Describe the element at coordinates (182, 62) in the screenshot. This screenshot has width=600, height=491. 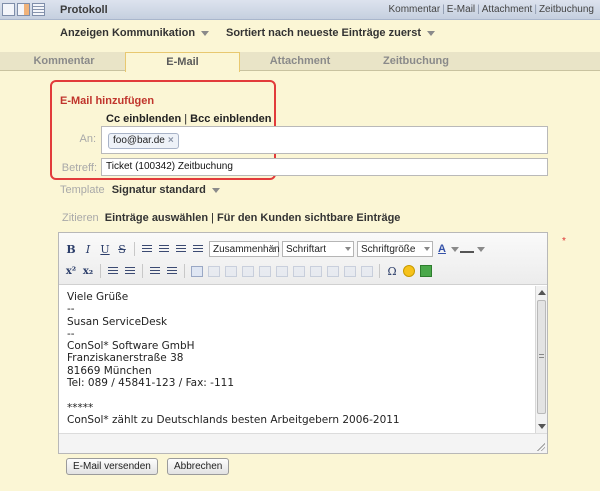
I see `tab-email: E-Mail` at that location.